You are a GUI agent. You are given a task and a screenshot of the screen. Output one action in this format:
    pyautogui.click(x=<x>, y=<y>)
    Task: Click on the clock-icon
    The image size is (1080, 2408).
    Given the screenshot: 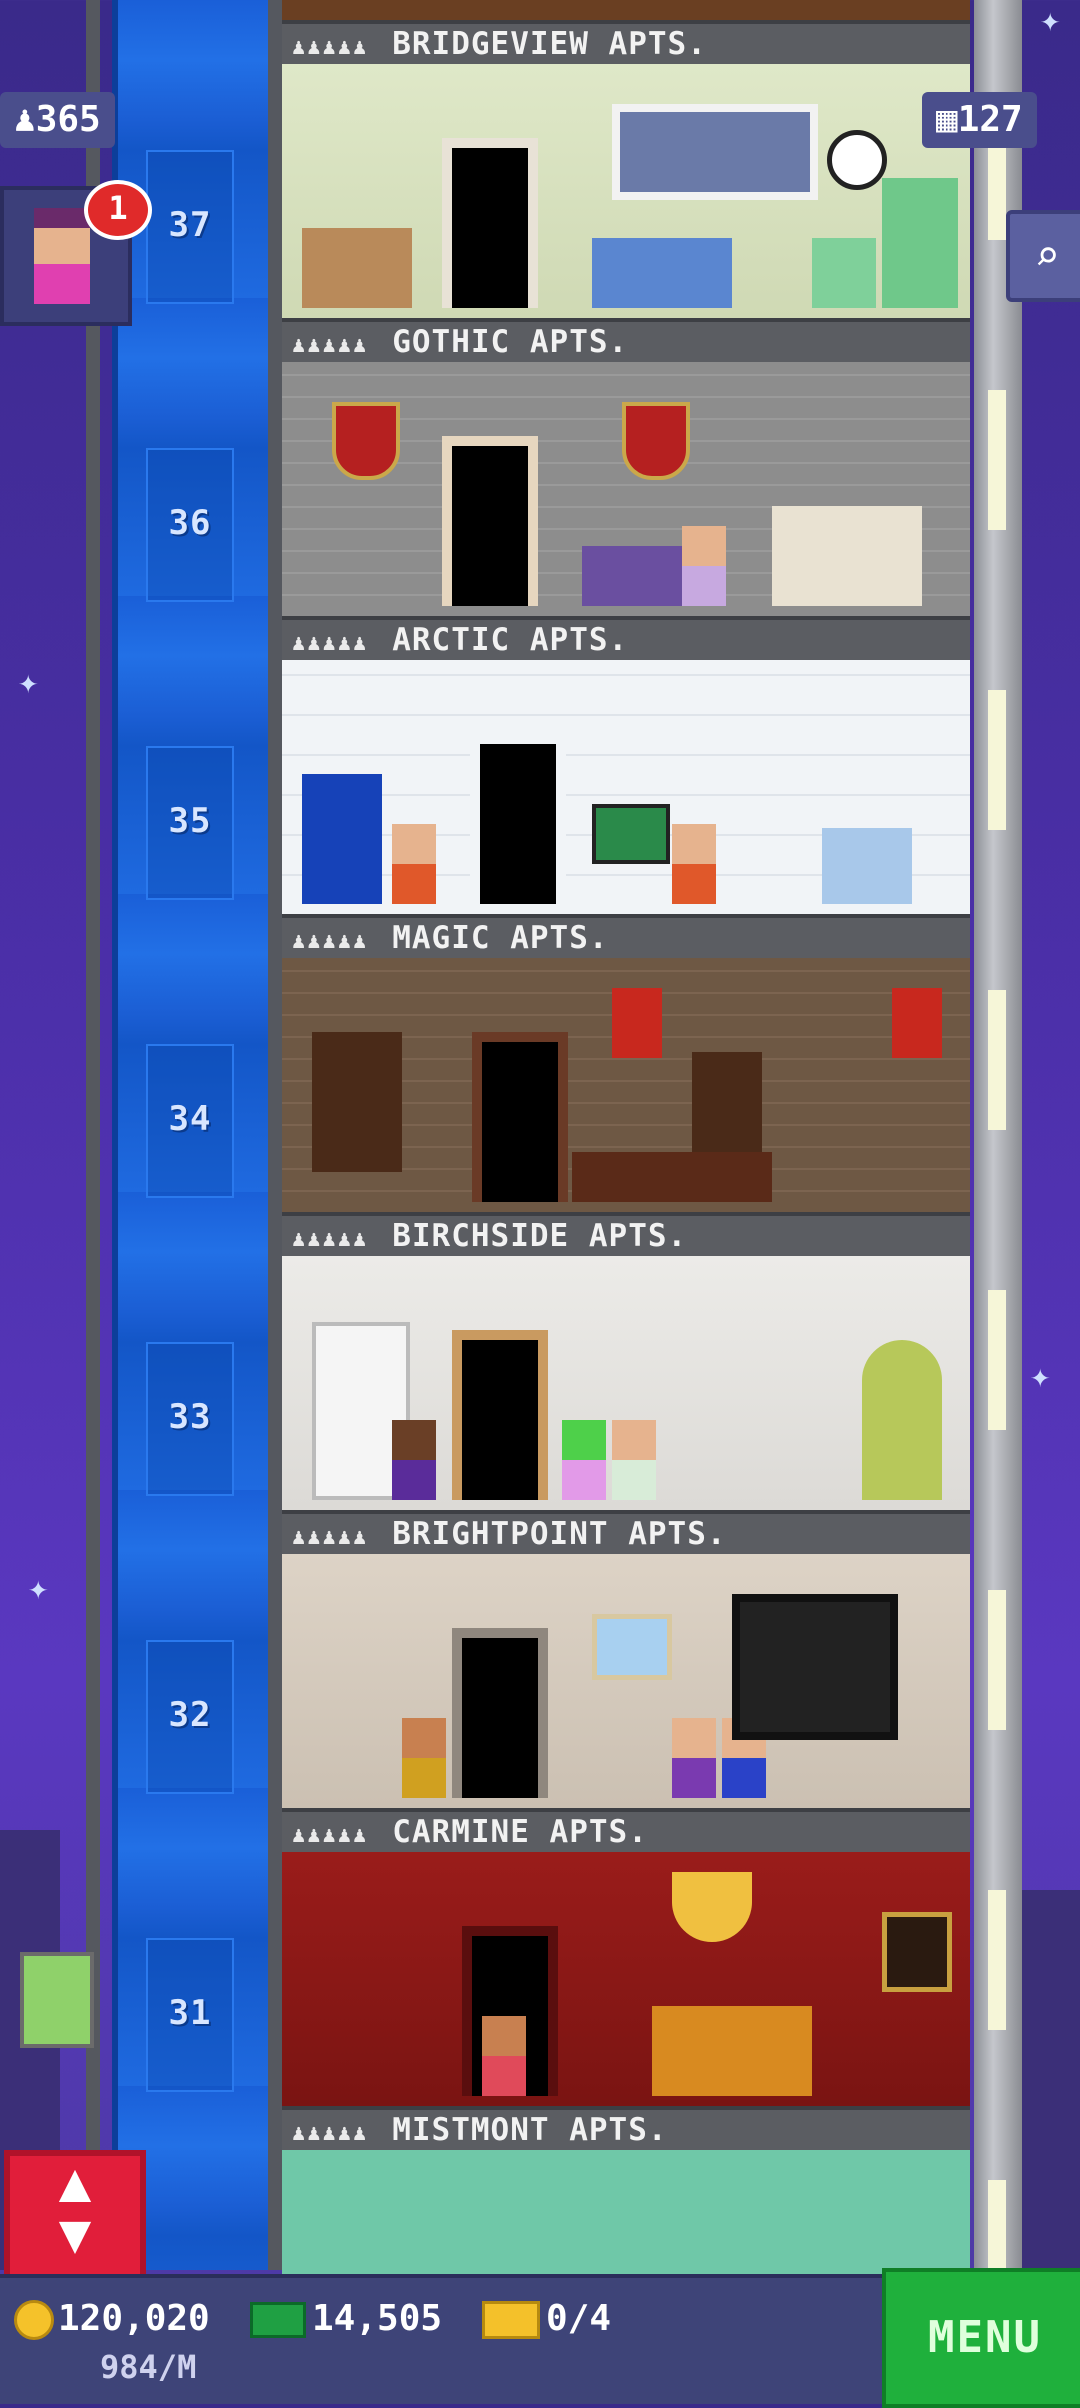 What is the action you would take?
    pyautogui.click(x=857, y=160)
    